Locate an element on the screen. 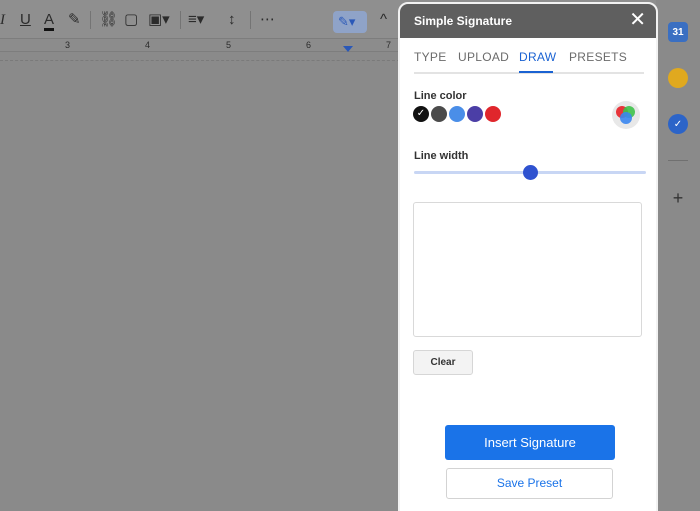 This screenshot has height=511, width=700. color-swatch: ✓ is located at coordinates (421, 114).